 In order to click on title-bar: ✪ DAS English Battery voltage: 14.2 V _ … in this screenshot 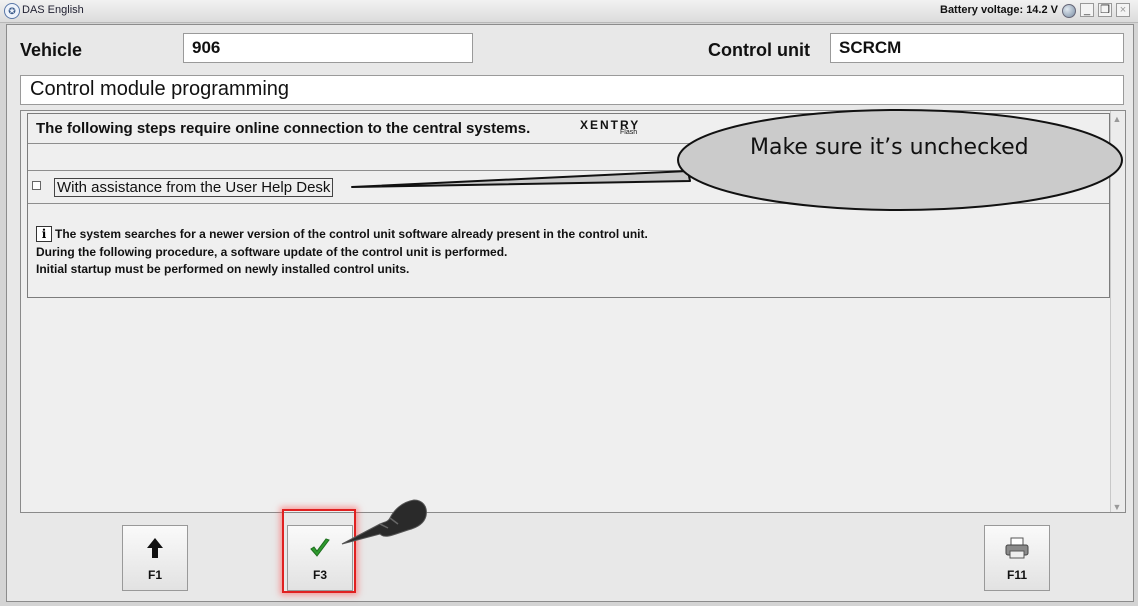, I will do `click(569, 11)`.